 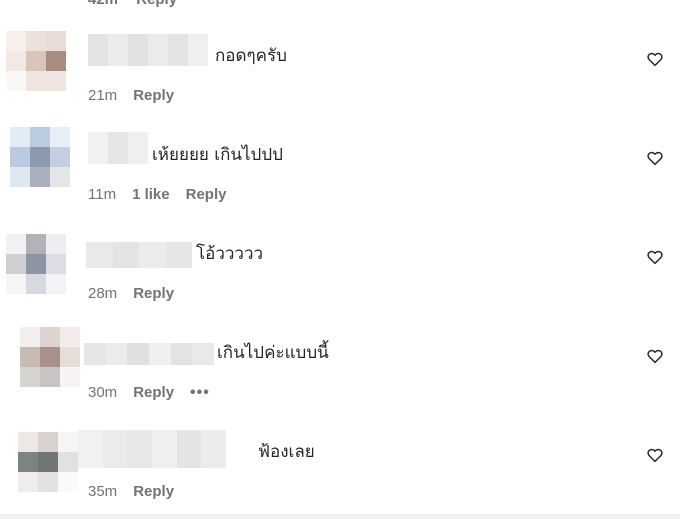 I want to click on comment-time: 21m, so click(x=103, y=95).